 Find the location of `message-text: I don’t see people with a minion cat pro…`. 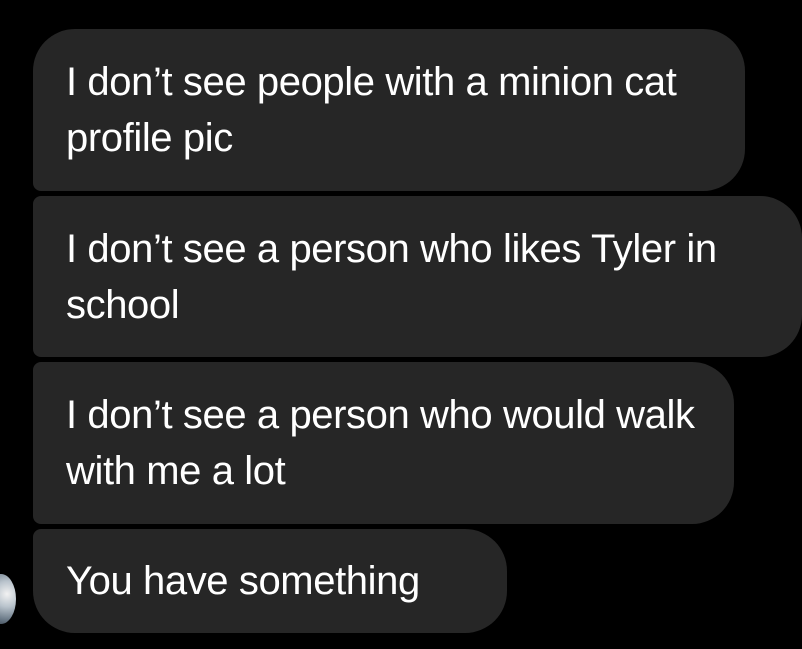

message-text: I don’t see people with a minion cat pro… is located at coordinates (371, 110).